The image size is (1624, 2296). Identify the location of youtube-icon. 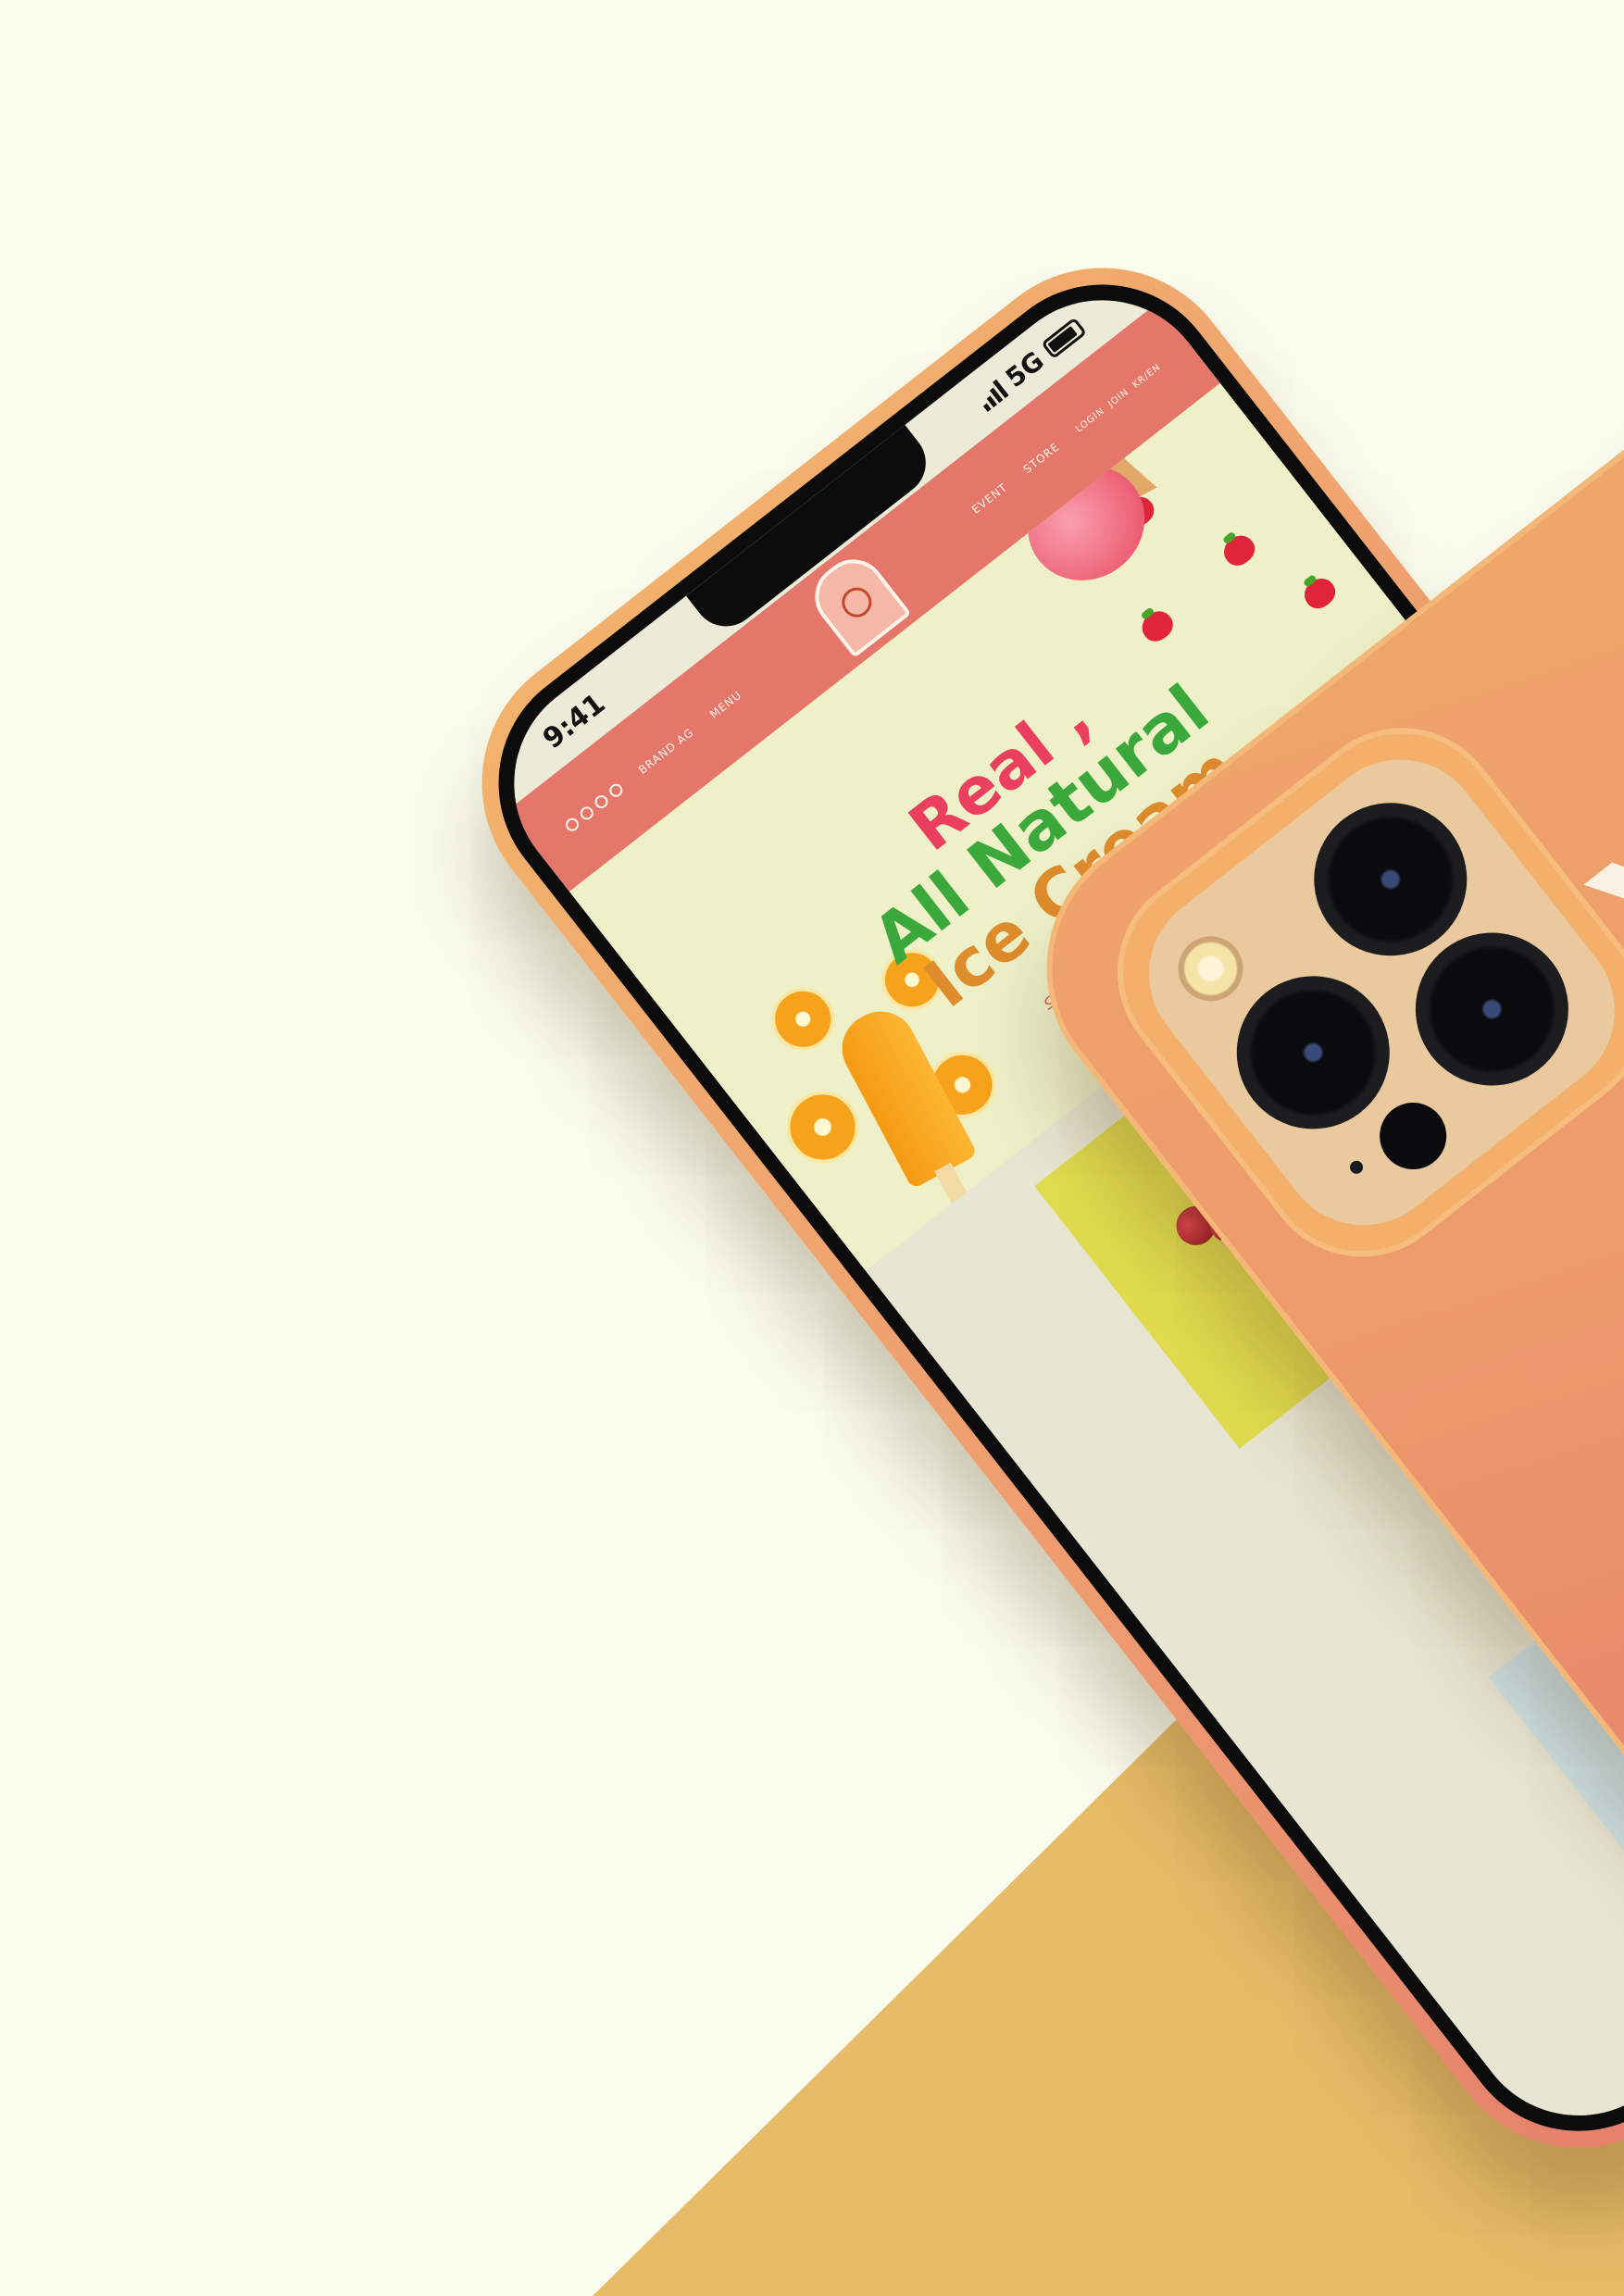
(586, 813).